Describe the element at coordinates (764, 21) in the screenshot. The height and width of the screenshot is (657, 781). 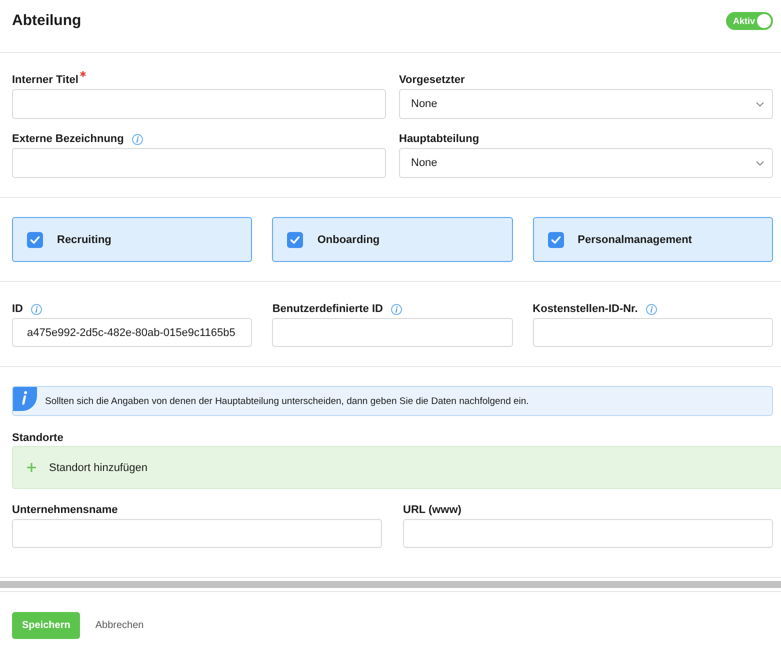
I see `toggle-knob-icon` at that location.